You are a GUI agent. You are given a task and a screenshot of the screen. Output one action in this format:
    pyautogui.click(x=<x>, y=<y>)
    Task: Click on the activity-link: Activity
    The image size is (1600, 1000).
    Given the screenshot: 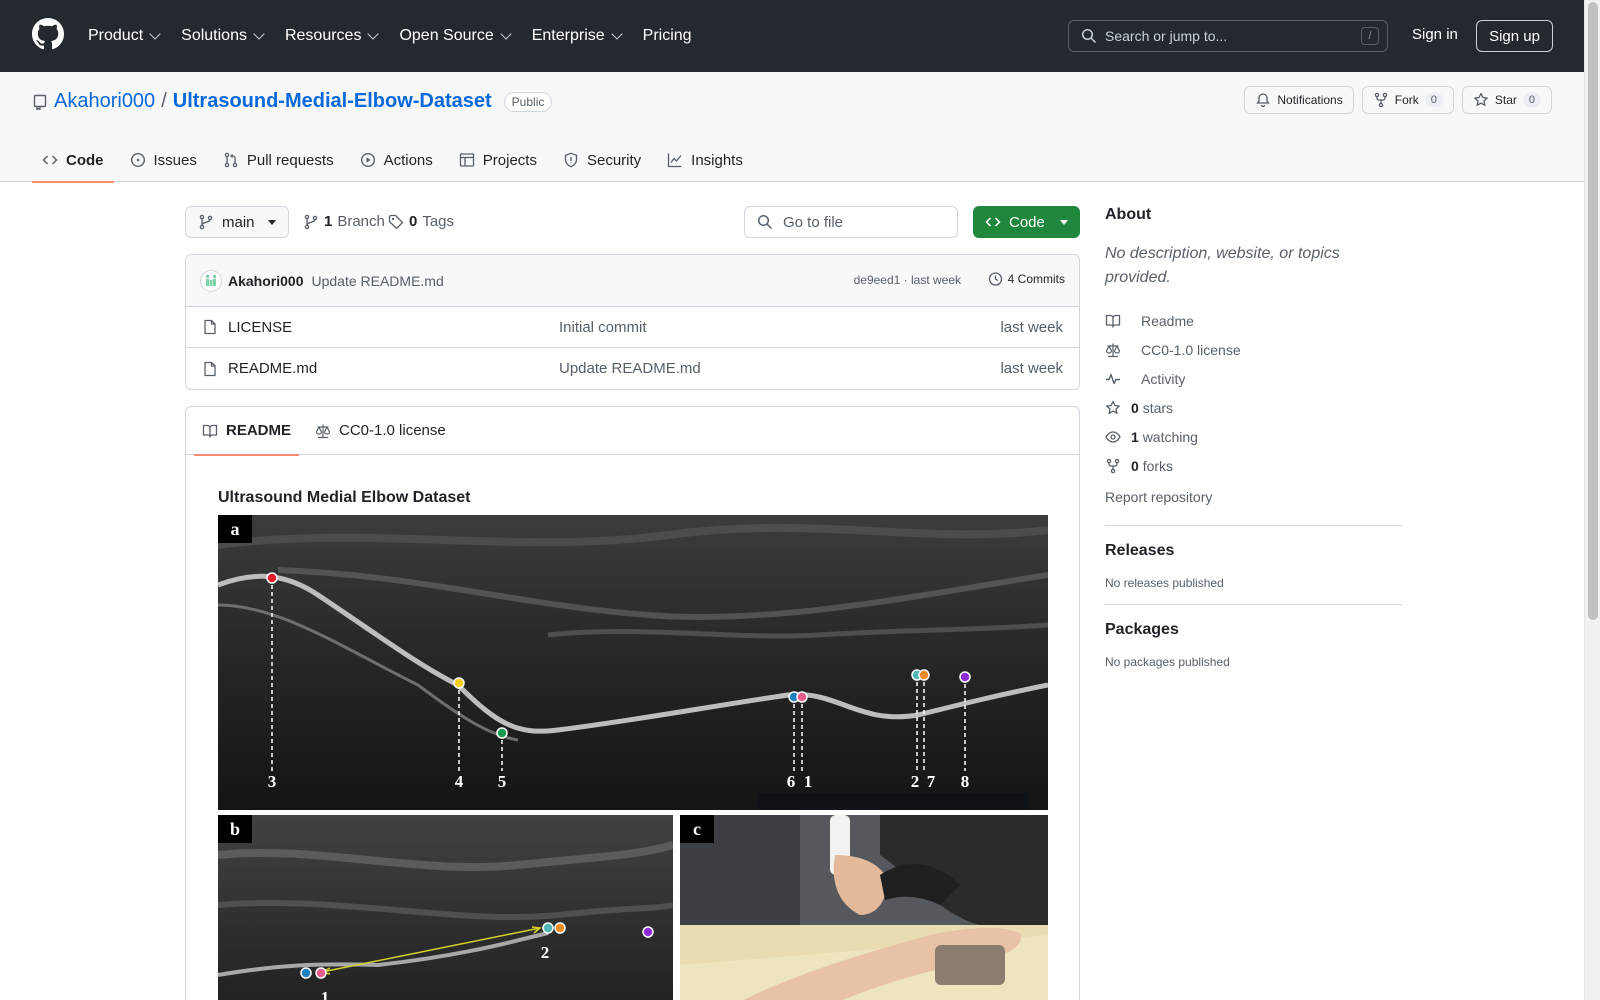 What is the action you would take?
    pyautogui.click(x=1253, y=378)
    